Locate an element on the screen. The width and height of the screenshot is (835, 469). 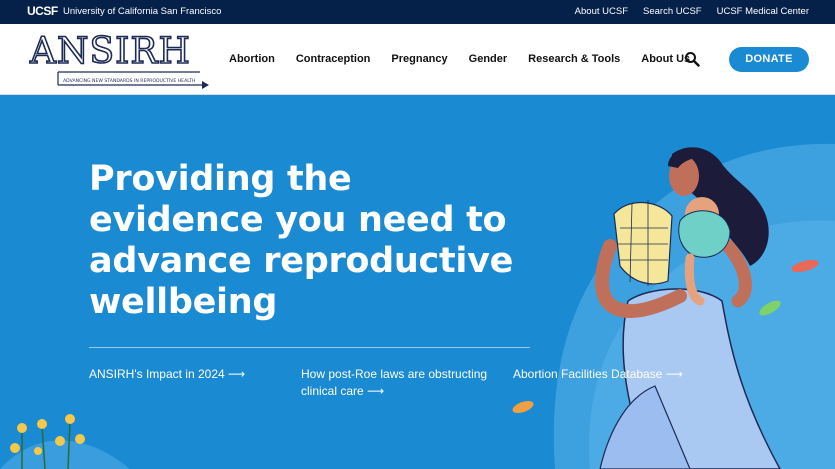
logo-wordmark: ANSIRH is located at coordinates (110, 51).